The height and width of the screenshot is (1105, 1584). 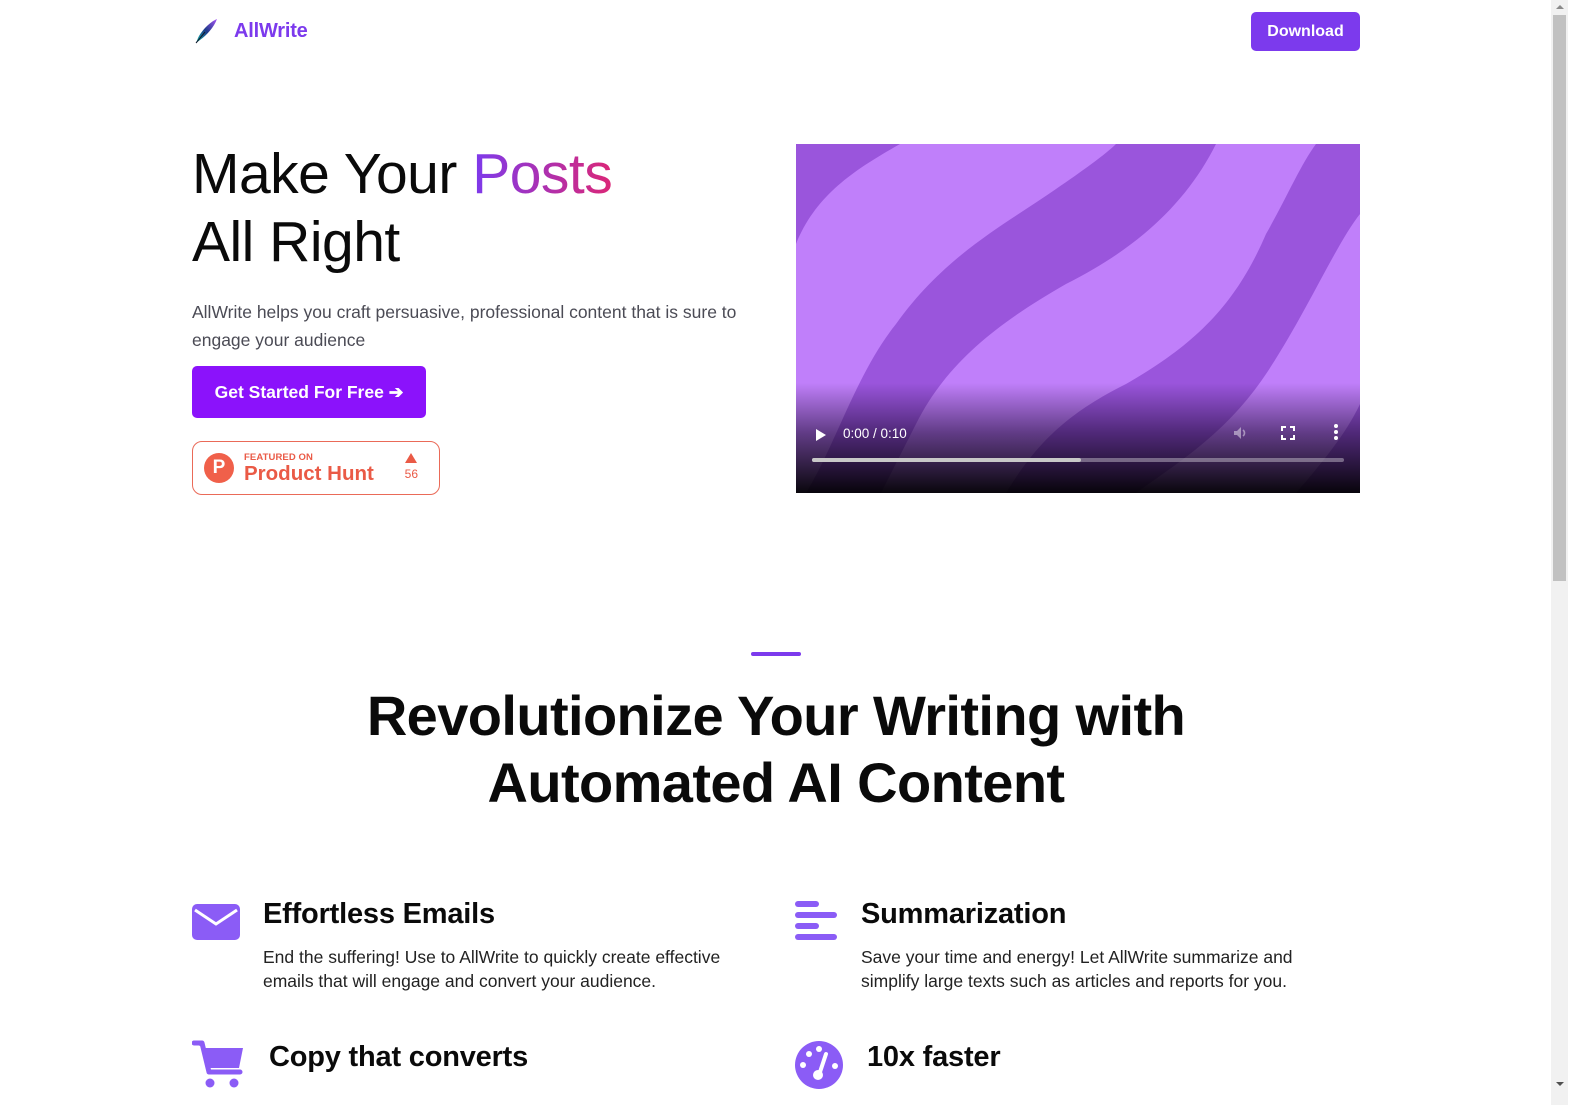 What do you see at coordinates (219, 468) in the screenshot?
I see `product-hunt-logo-icon: P` at bounding box center [219, 468].